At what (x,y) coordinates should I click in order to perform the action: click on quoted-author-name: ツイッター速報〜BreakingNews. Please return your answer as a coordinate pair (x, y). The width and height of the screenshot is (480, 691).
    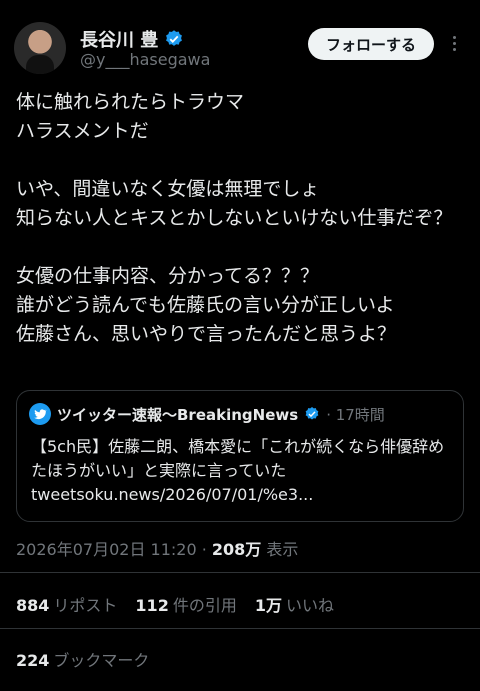
    Looking at the image, I should click on (177, 414).